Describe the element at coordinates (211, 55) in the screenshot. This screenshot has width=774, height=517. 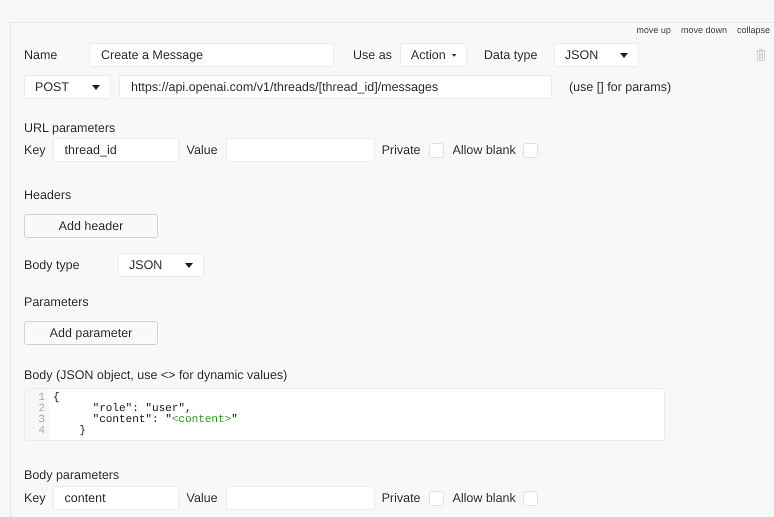
I see `input-field: Create a Message` at that location.